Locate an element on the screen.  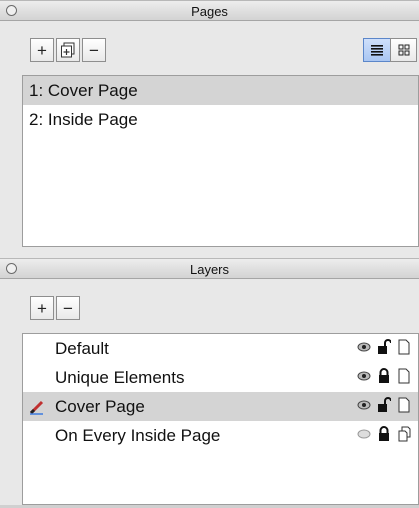
eye-closed-icon is located at coordinates (364, 434).